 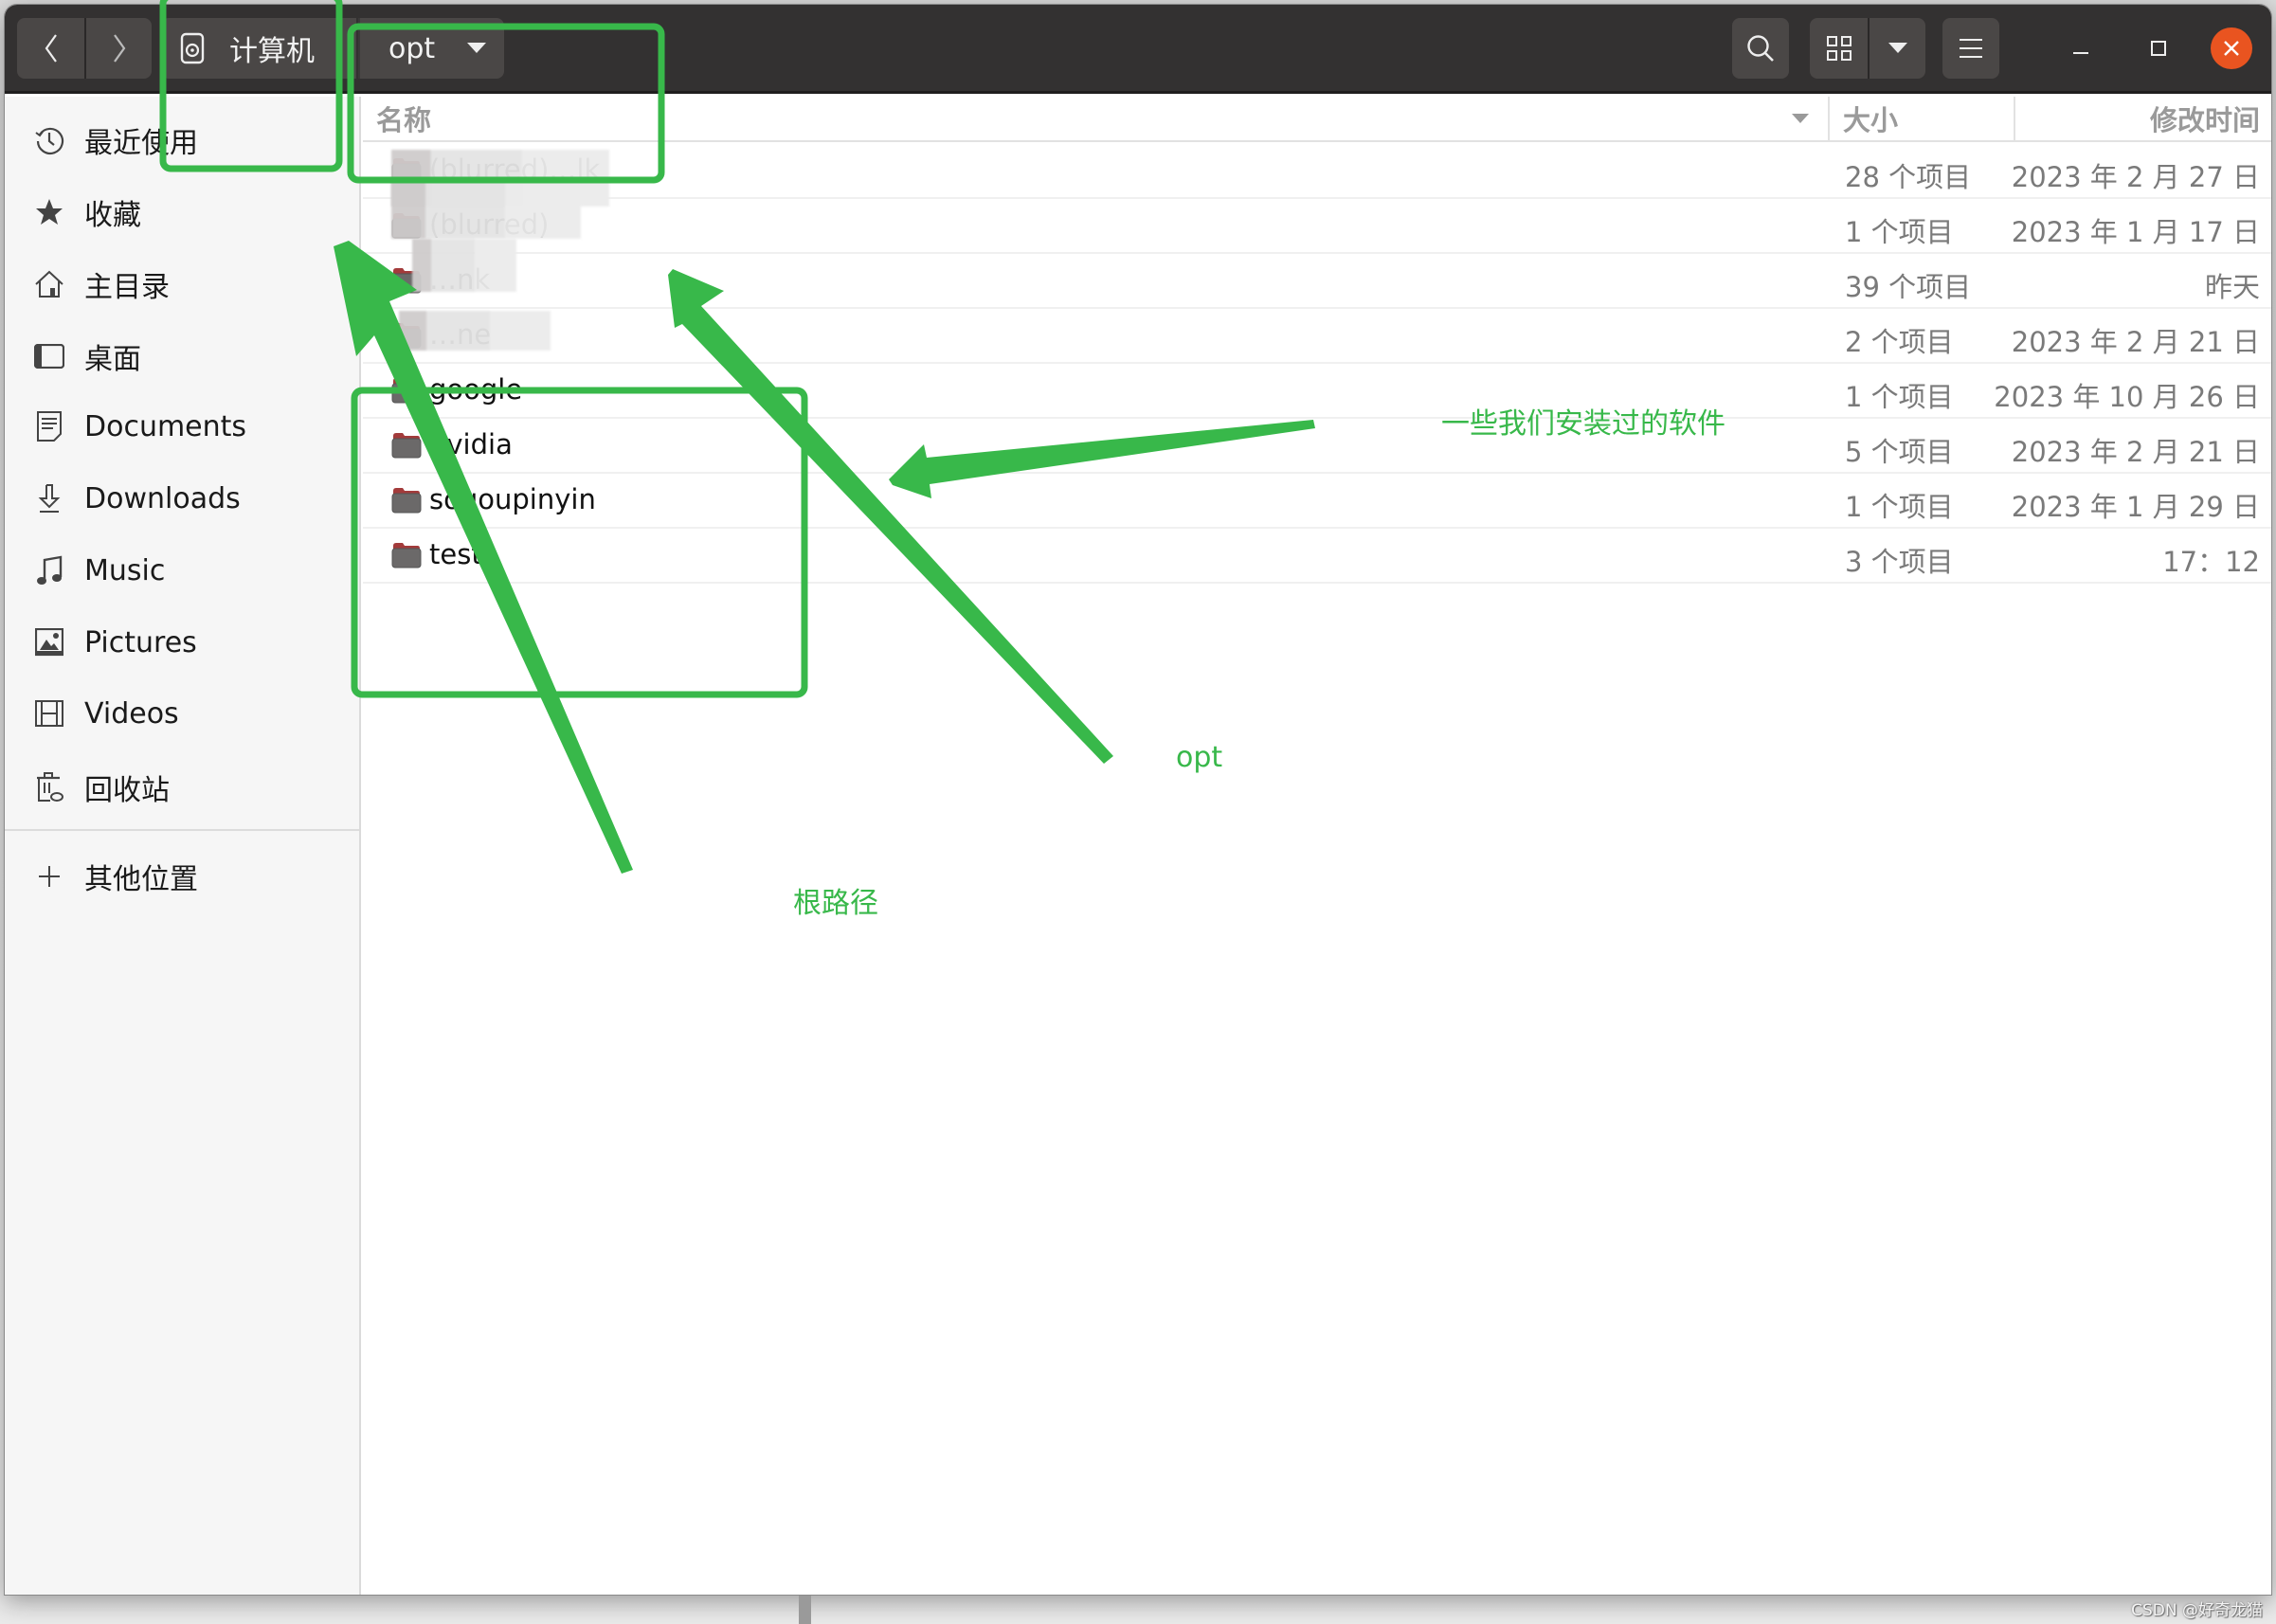 I want to click on recent-icon, so click(x=49, y=140).